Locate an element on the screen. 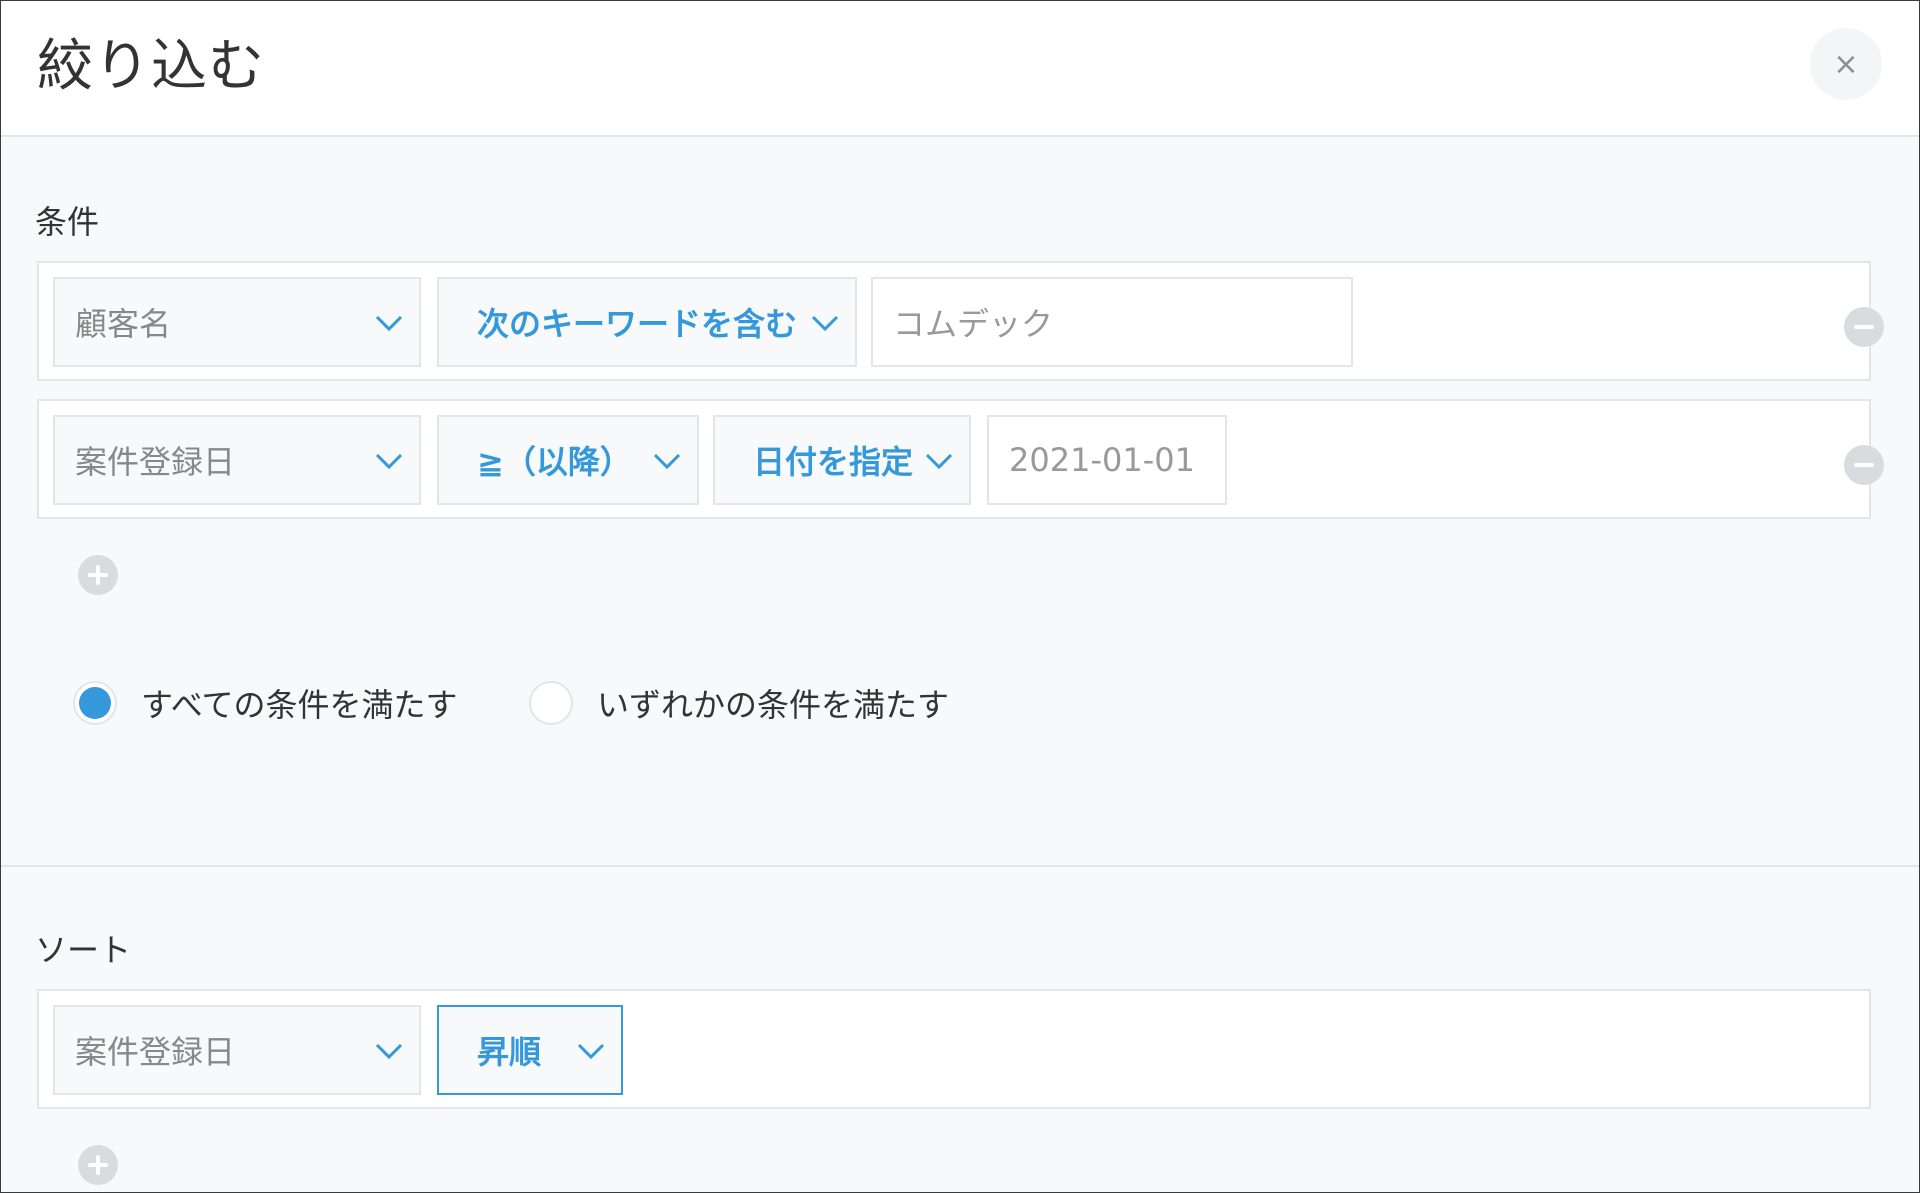 The height and width of the screenshot is (1193, 1920). condition-operator-value: ≧（以降） is located at coordinates (554, 462).